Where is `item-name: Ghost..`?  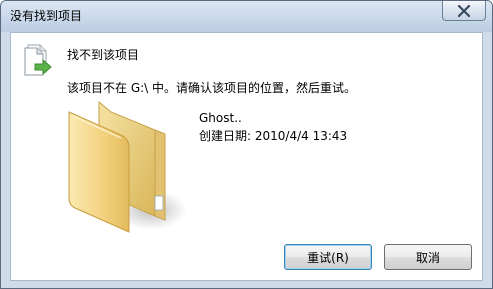 item-name: Ghost.. is located at coordinates (220, 118).